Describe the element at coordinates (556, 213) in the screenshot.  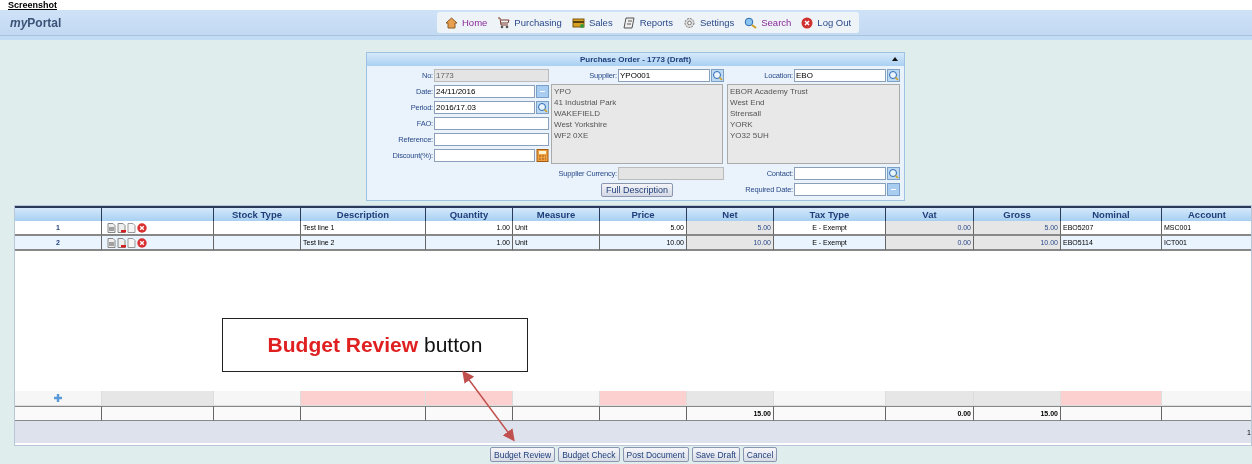
I see `column-header: Measure` at that location.